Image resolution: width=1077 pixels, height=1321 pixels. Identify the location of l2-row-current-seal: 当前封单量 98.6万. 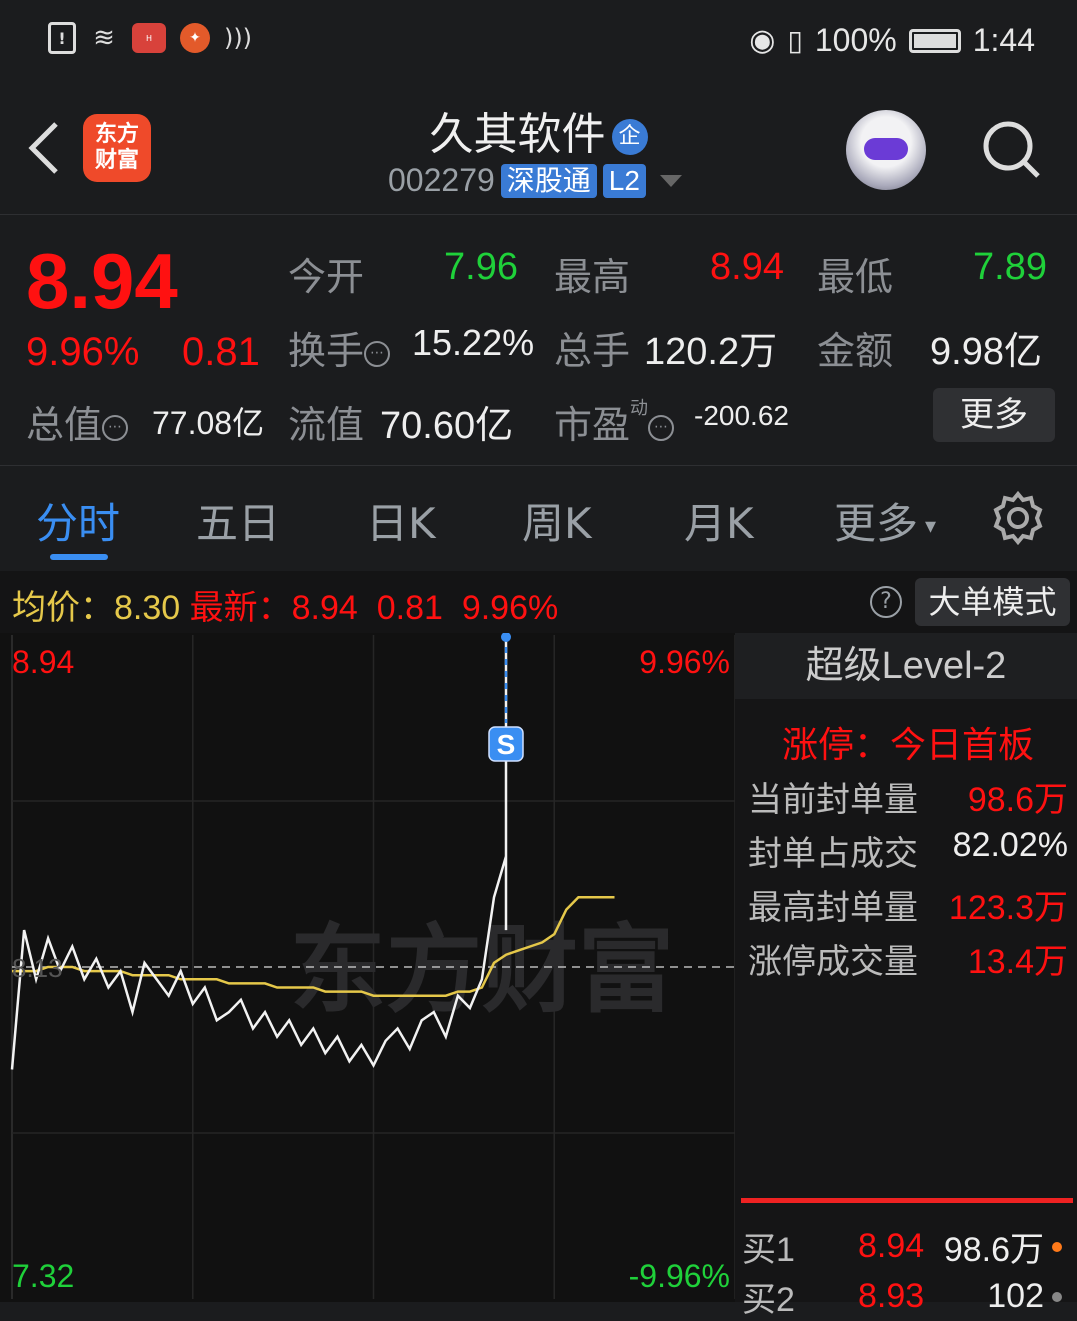
(908, 800).